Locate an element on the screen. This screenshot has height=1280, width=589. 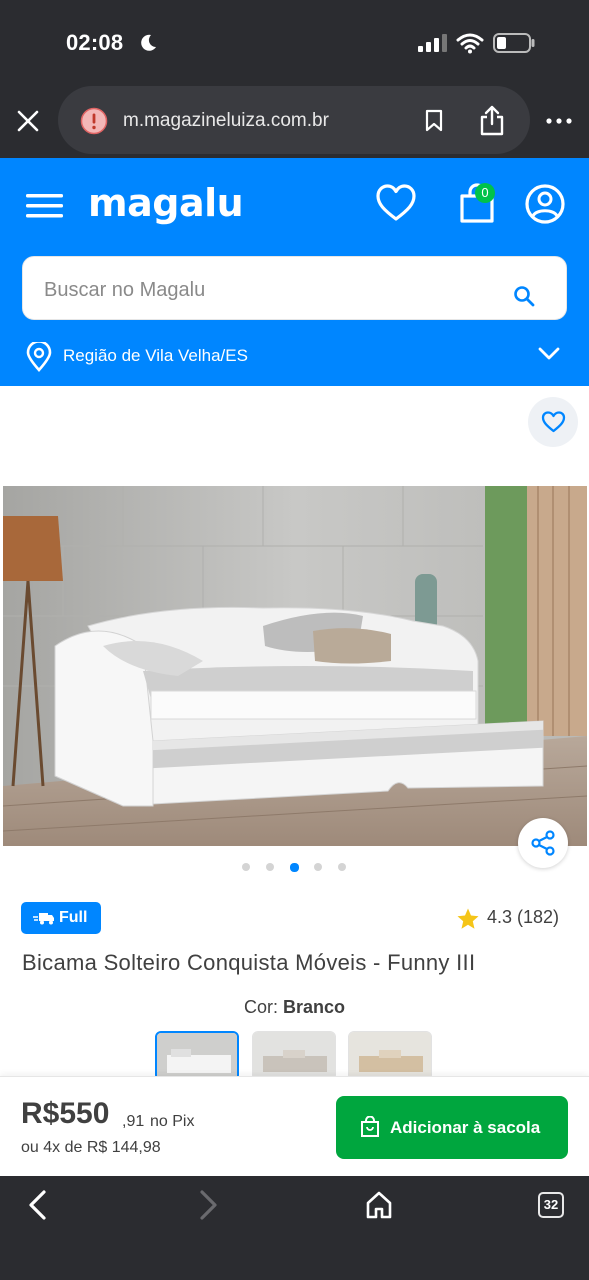
pix-label: no Pix is located at coordinates (172, 1121).